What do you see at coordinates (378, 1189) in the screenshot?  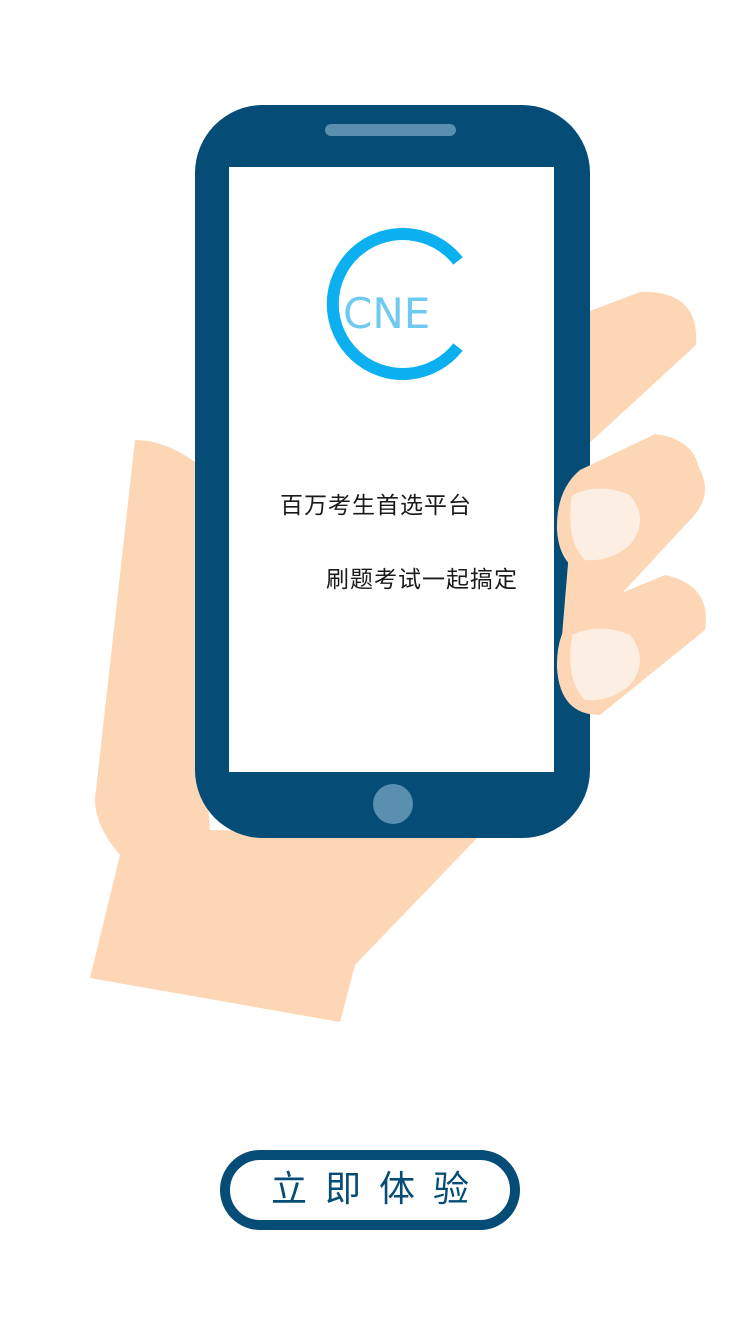 I see `try-now-label: 立即体验` at bounding box center [378, 1189].